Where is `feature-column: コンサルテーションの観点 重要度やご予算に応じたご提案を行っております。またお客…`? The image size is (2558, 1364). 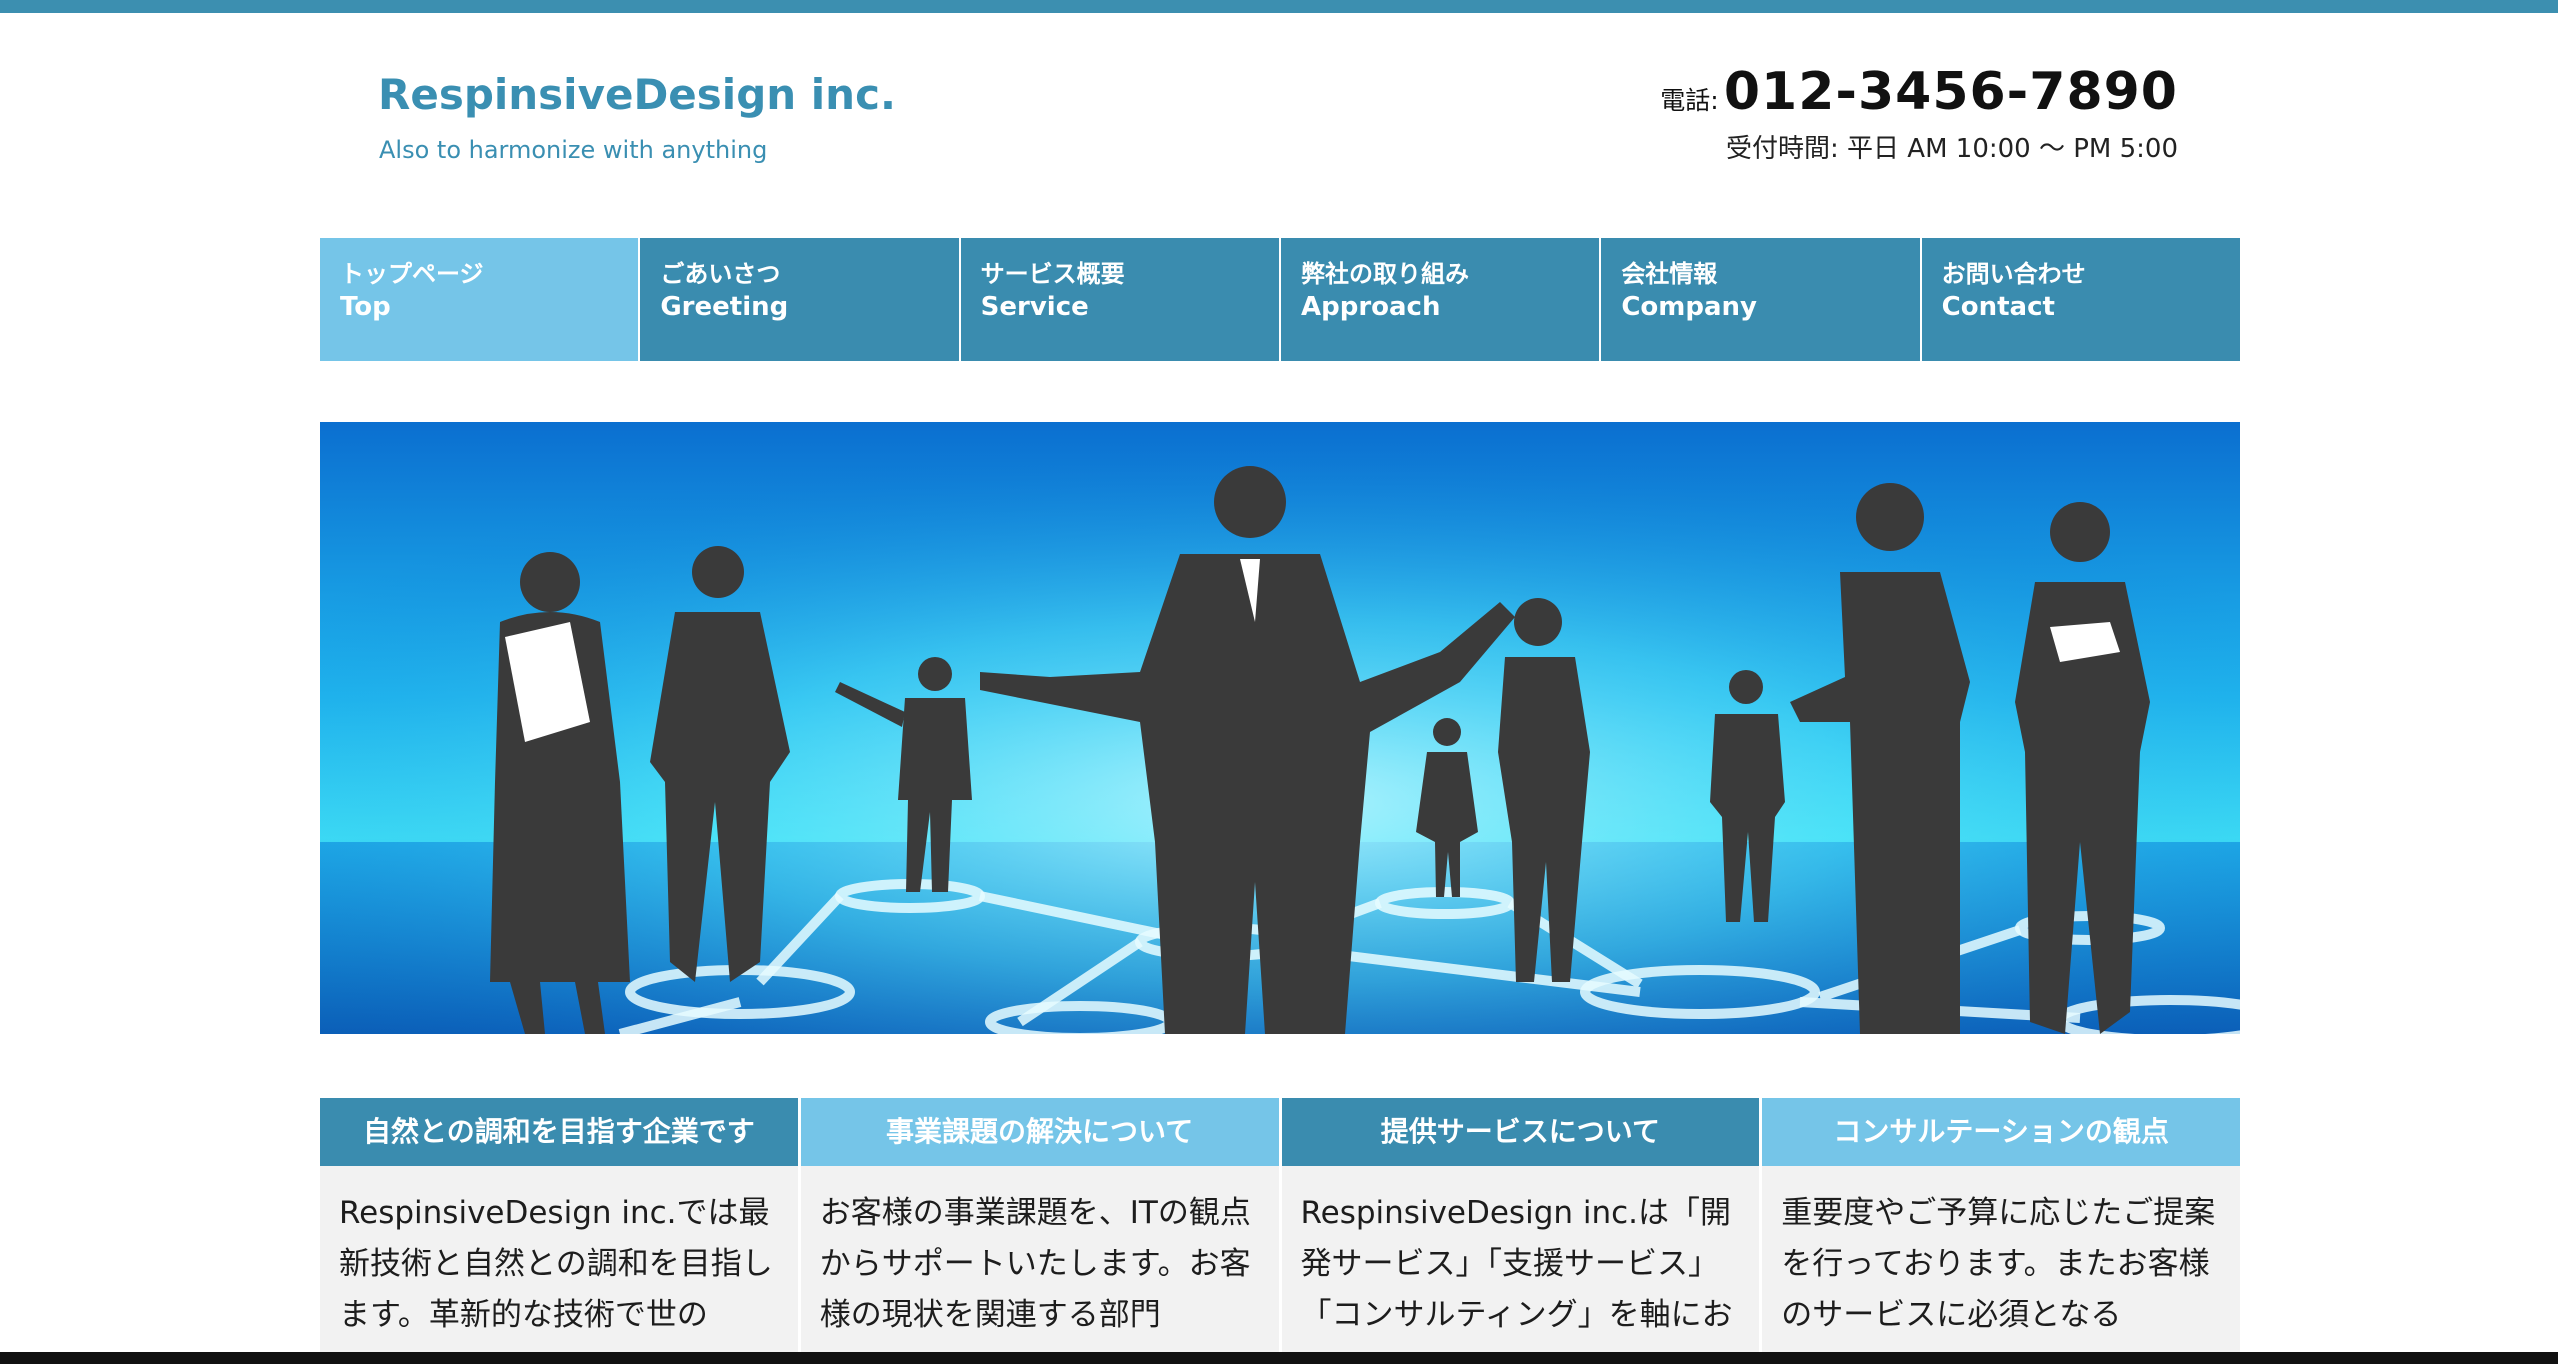
feature-column: コンサルテーションの観点 重要度やご予算に応じたご提案を行っております。またお客… is located at coordinates (2001, 1225).